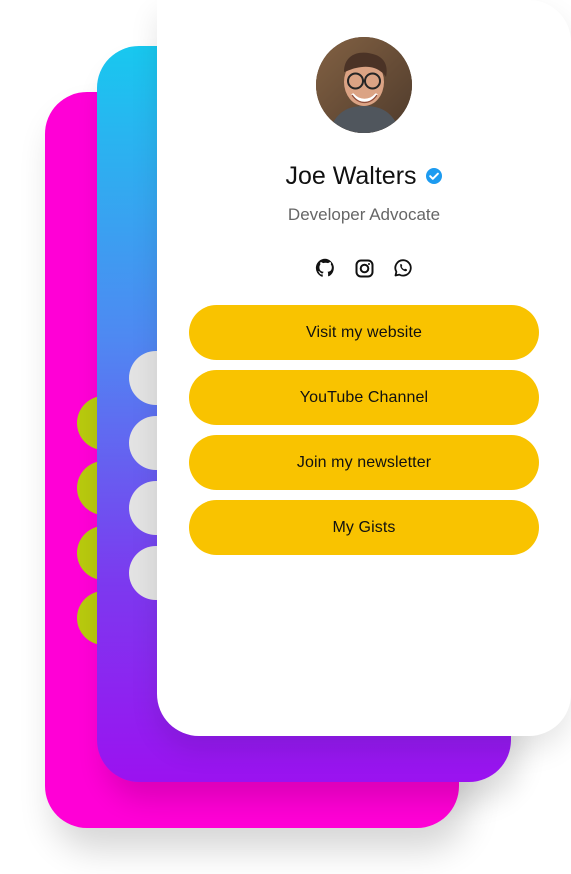 This screenshot has width=571, height=874. What do you see at coordinates (364, 397) in the screenshot?
I see `youtube-channel-button: YouTube Channel` at bounding box center [364, 397].